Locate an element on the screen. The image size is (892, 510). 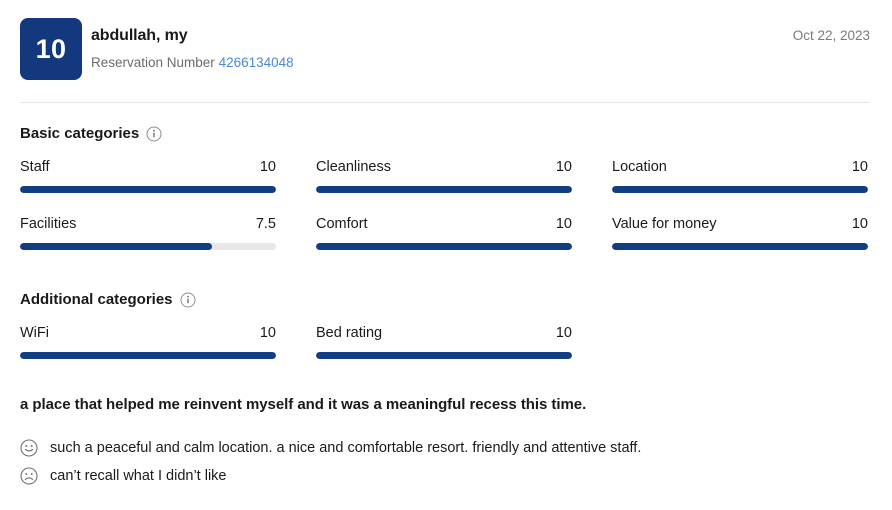
rating-head: Bed rating 10 is located at coordinates (444, 333).